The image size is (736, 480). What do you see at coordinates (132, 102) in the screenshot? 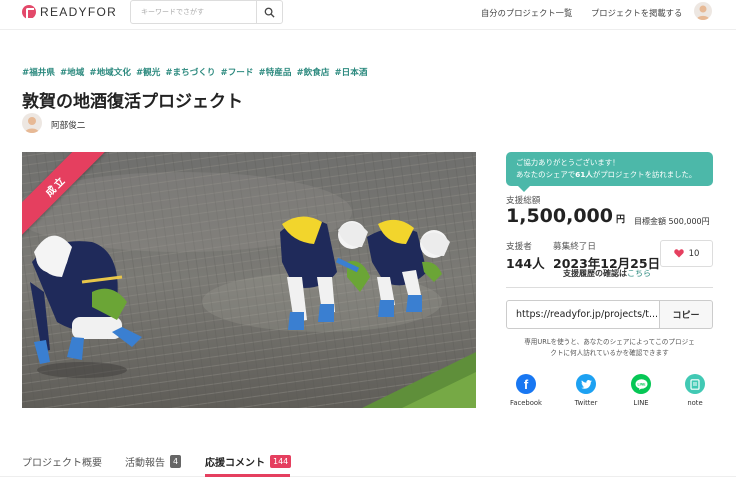
I see `project-title: 敦賀の地酒復活プロジェクト` at bounding box center [132, 102].